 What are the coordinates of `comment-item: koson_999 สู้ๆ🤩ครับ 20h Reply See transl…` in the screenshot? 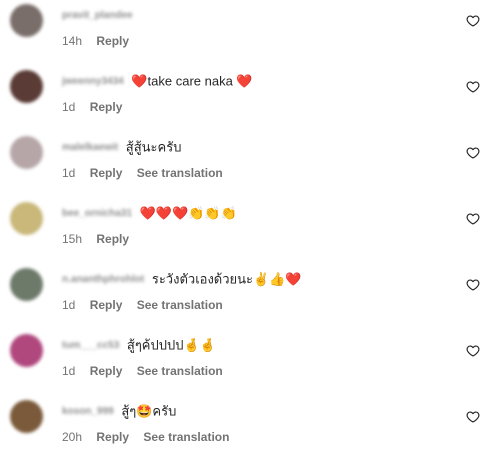 It's located at (243, 433).